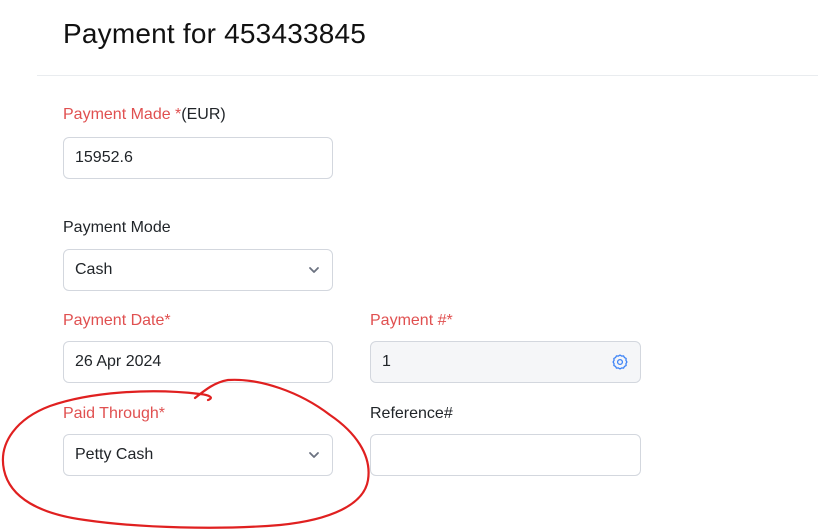  Describe the element at coordinates (114, 454) in the screenshot. I see `paid-through-value: Petty Cash` at that location.